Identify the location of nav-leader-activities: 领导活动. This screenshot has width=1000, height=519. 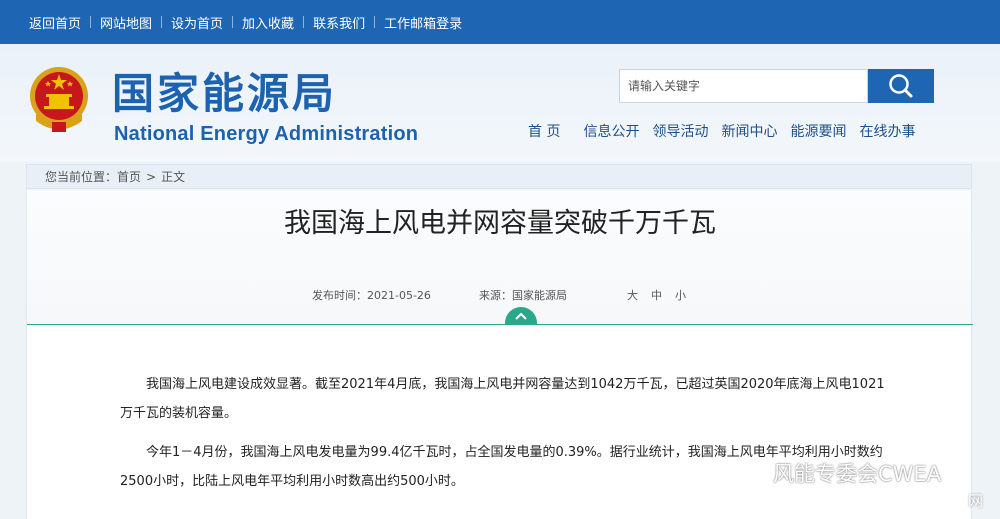
(680, 131).